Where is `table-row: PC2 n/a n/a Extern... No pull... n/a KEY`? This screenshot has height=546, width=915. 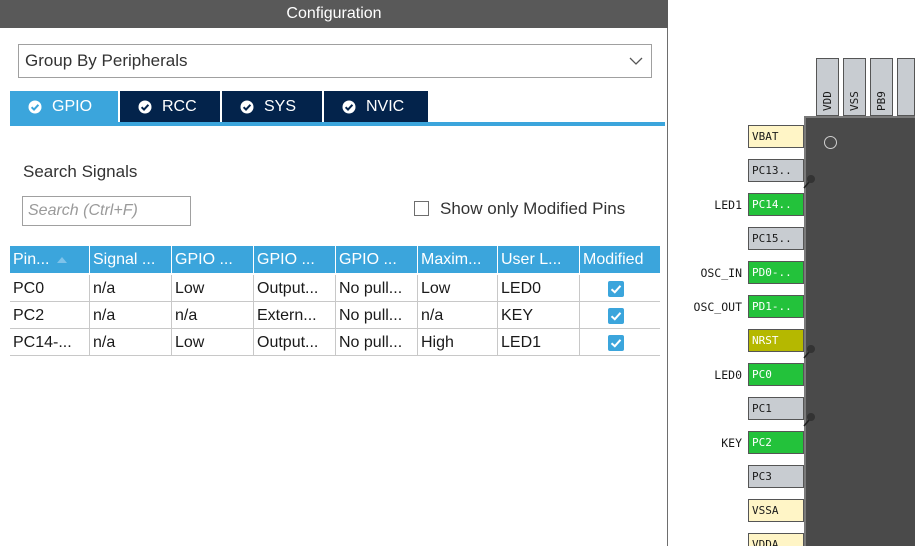 table-row: PC2 n/a n/a Extern... No pull... n/a KEY is located at coordinates (335, 315).